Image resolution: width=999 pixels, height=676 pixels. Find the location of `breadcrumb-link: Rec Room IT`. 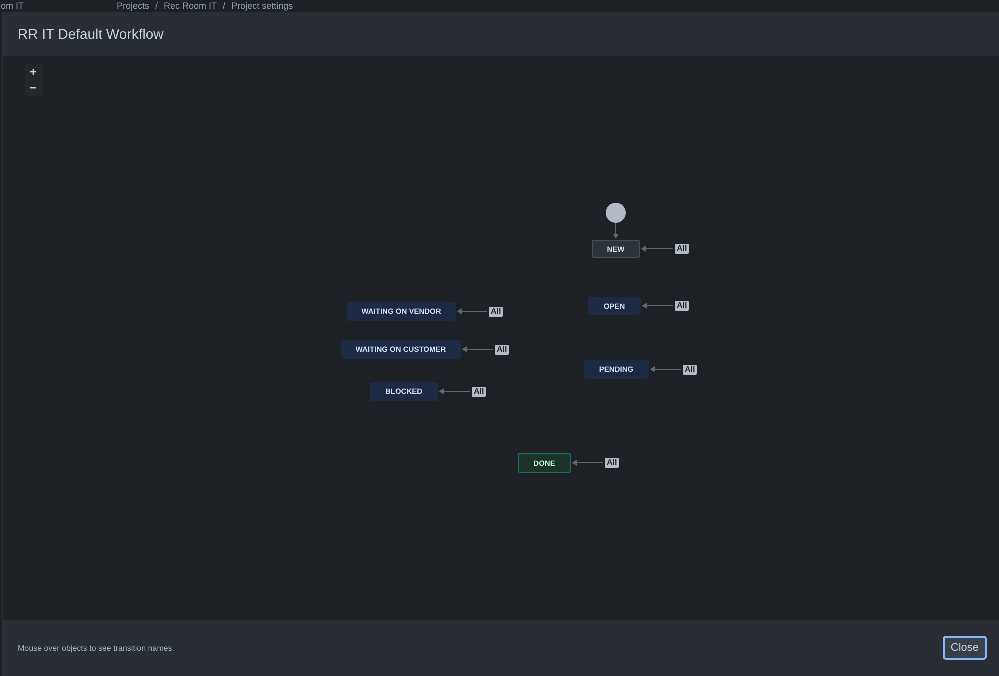

breadcrumb-link: Rec Room IT is located at coordinates (191, 6).